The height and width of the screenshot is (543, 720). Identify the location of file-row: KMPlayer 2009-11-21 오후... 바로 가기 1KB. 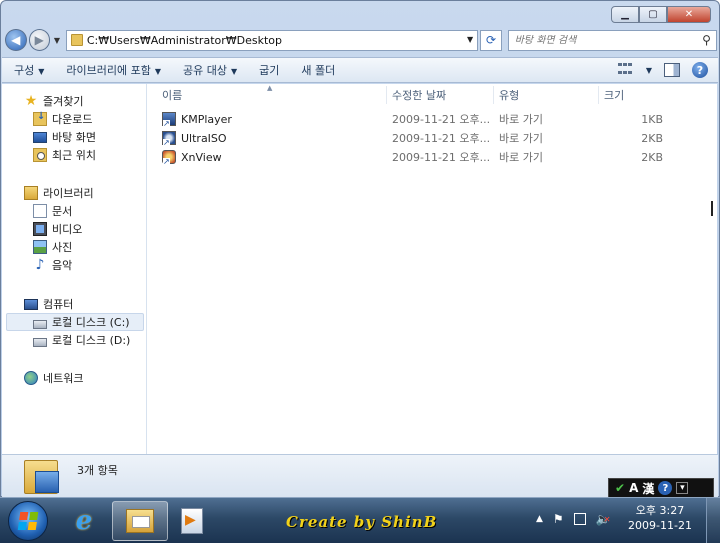
(432, 119).